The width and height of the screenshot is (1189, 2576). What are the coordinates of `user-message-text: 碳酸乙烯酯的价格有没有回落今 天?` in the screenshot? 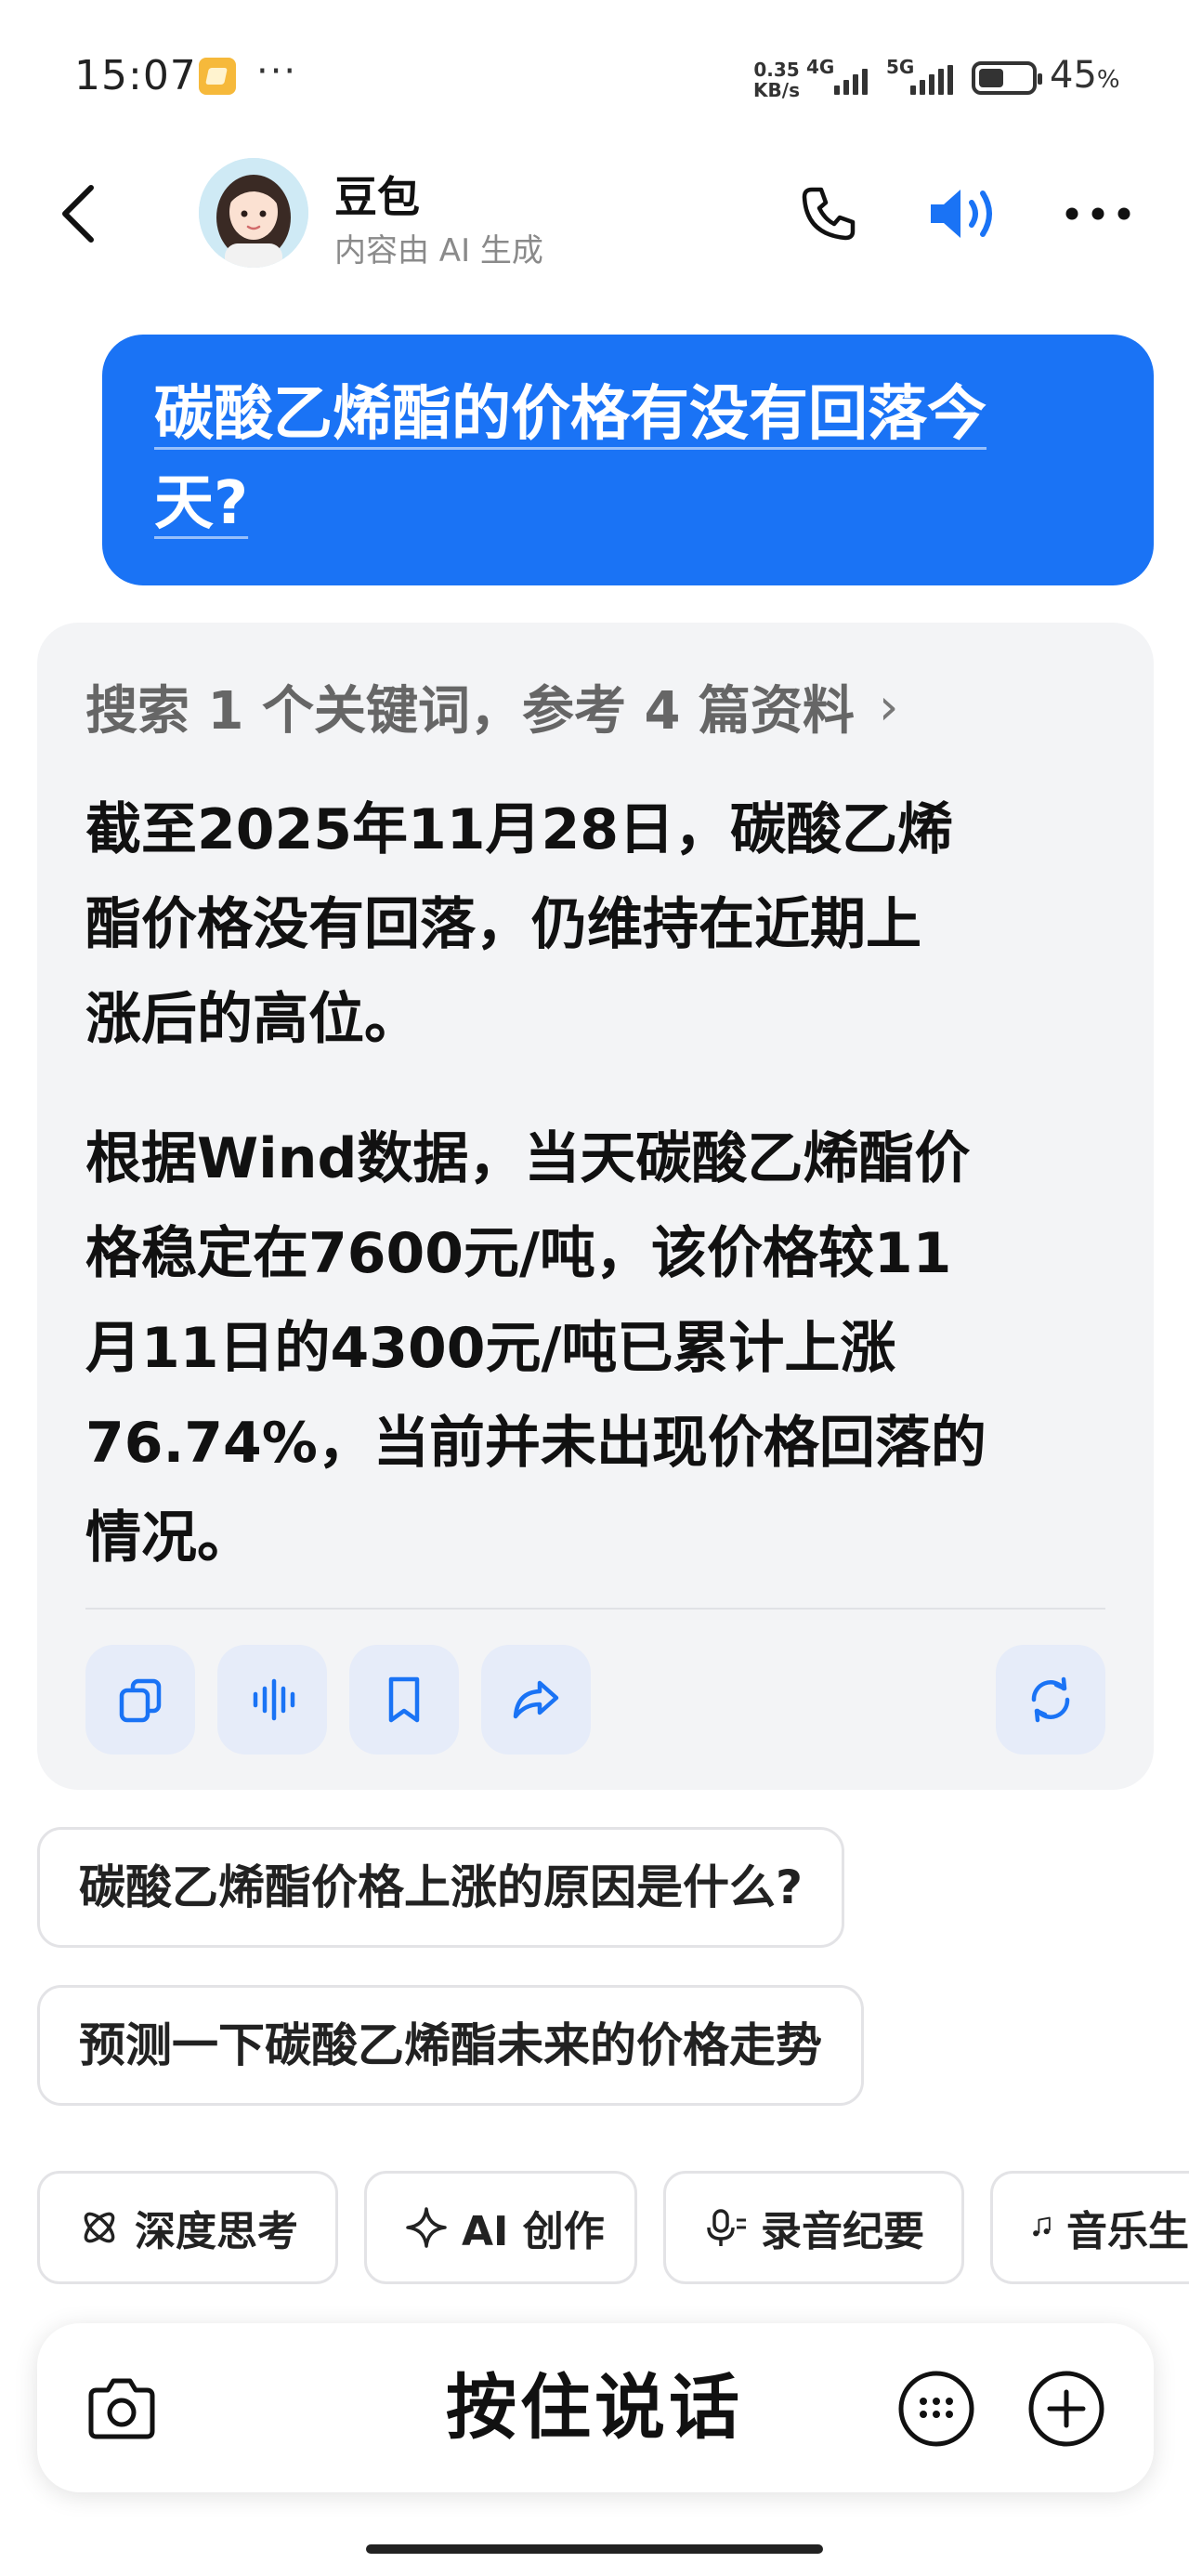 It's located at (630, 459).